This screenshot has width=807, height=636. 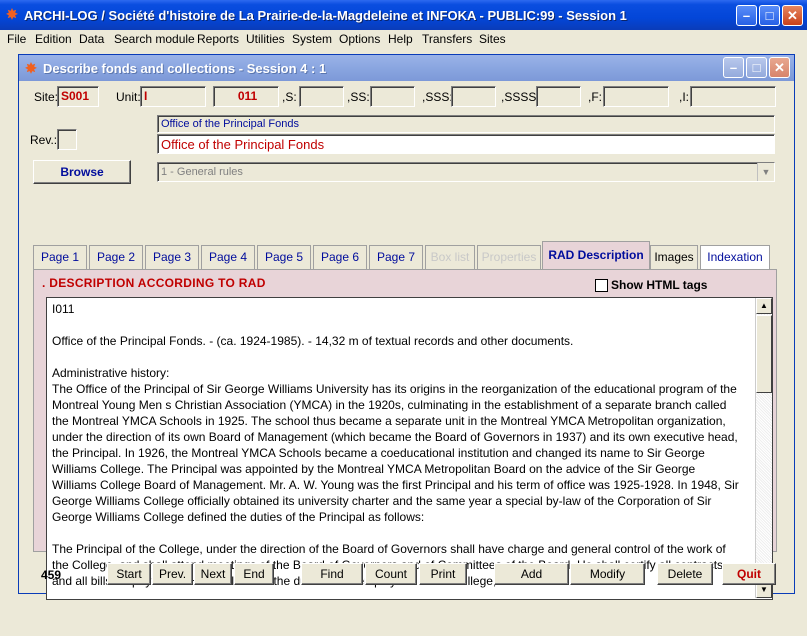 I want to click on sss-field, so click(x=473, y=96).